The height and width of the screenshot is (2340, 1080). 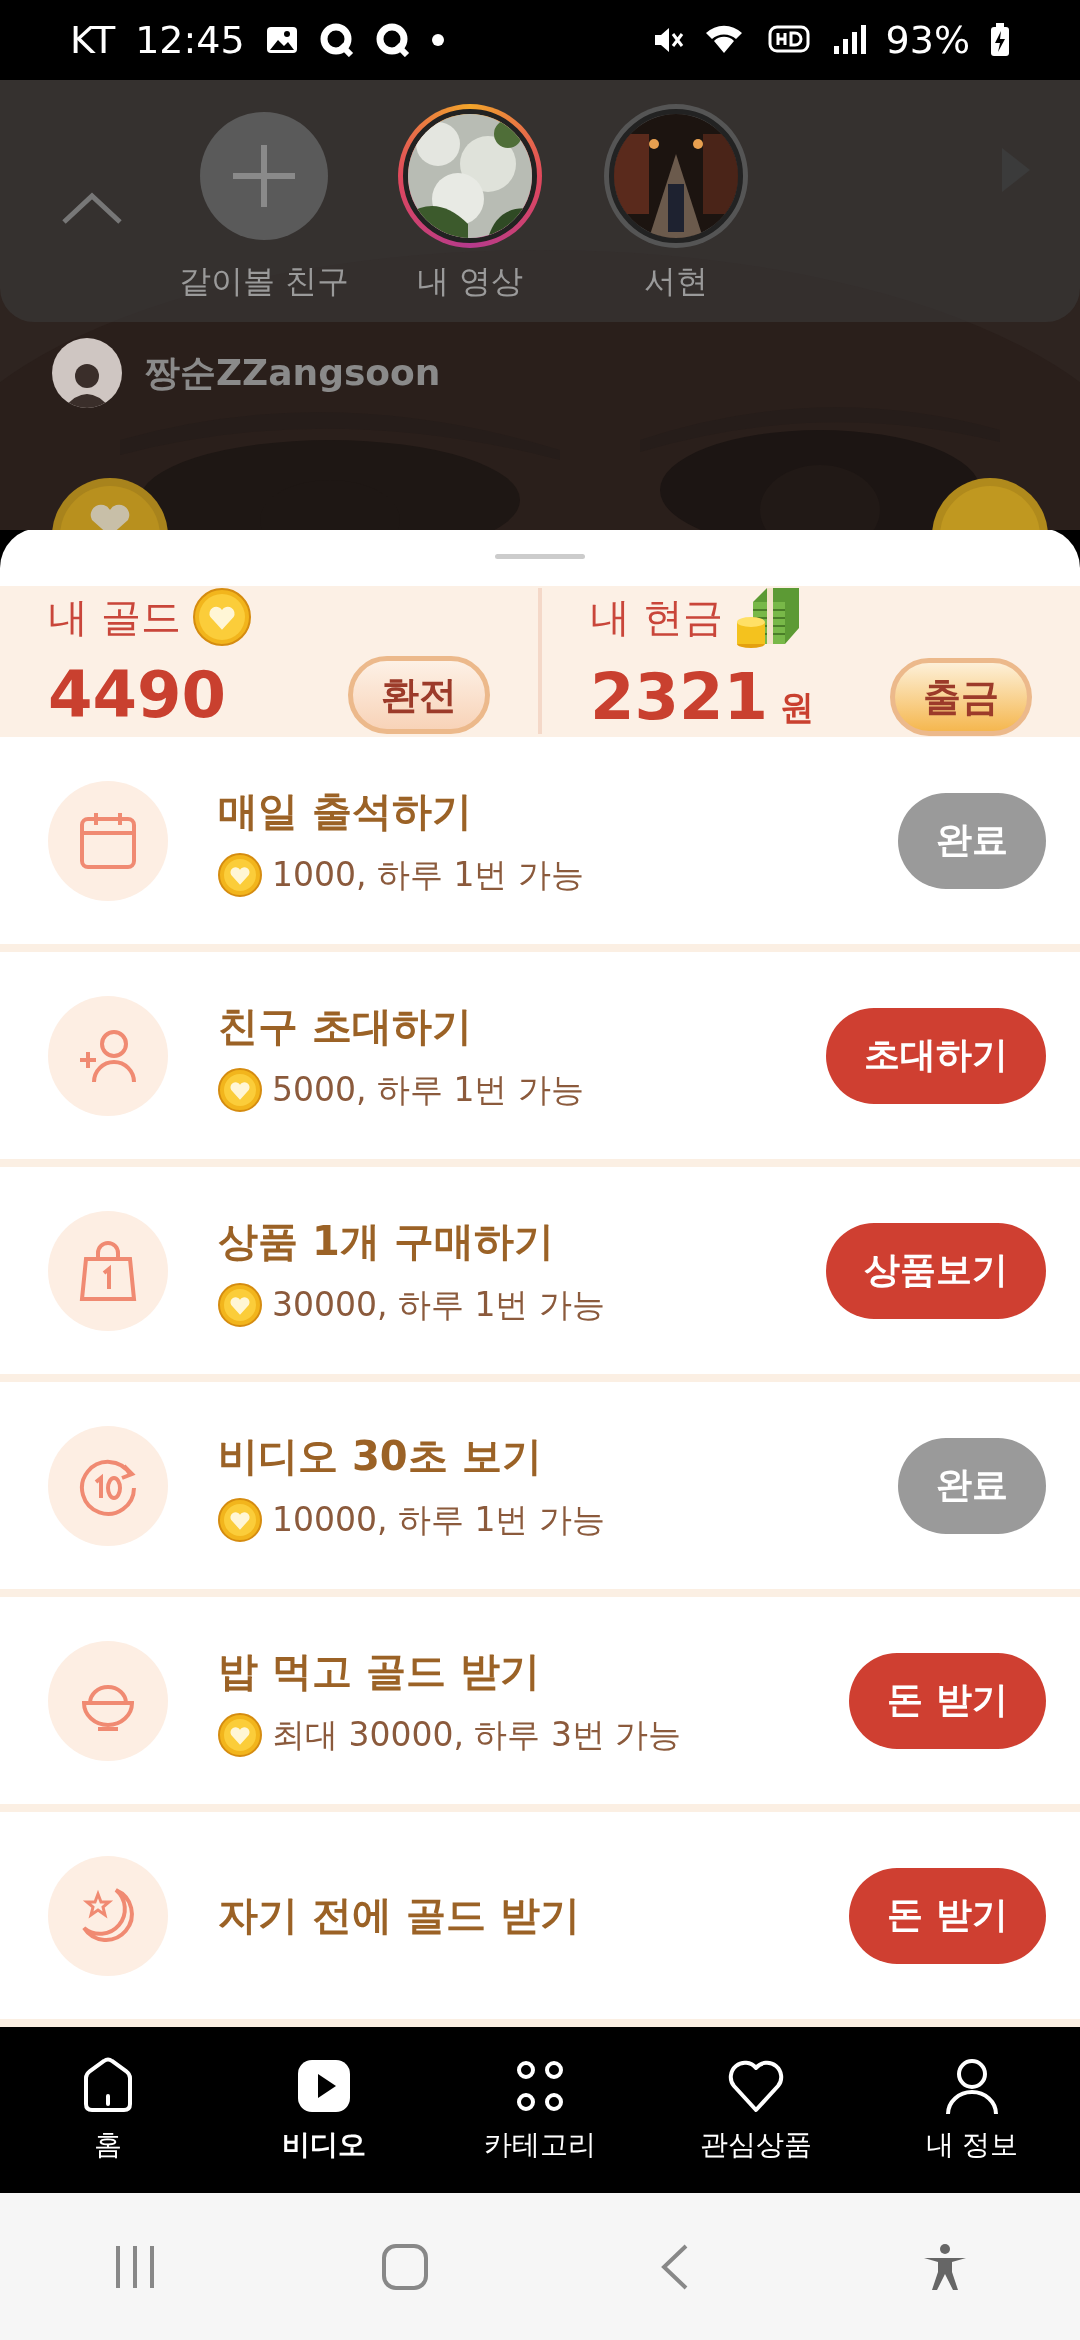 I want to click on wallet-amount: 2321, so click(x=679, y=697).